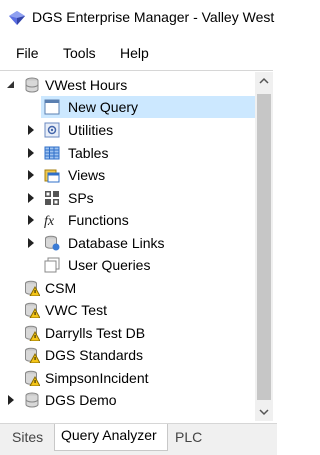 The width and height of the screenshot is (320, 455). What do you see at coordinates (127, 153) in the screenshot?
I see `tree-item-tables: Tables` at bounding box center [127, 153].